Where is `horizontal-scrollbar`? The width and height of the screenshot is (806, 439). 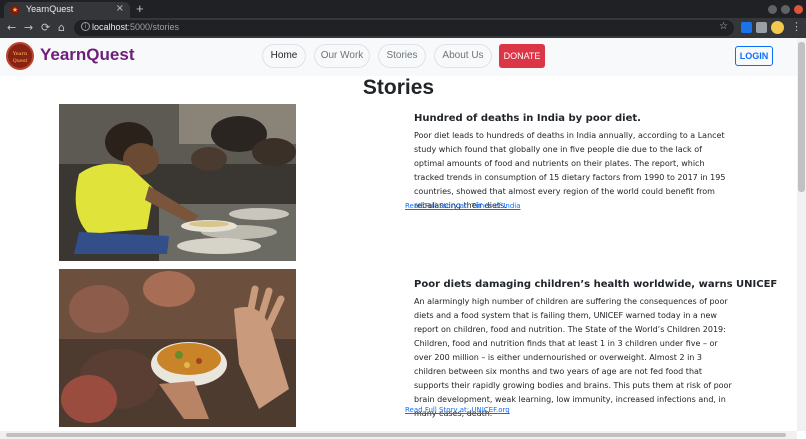
horizontal-scrollbar is located at coordinates (398, 435).